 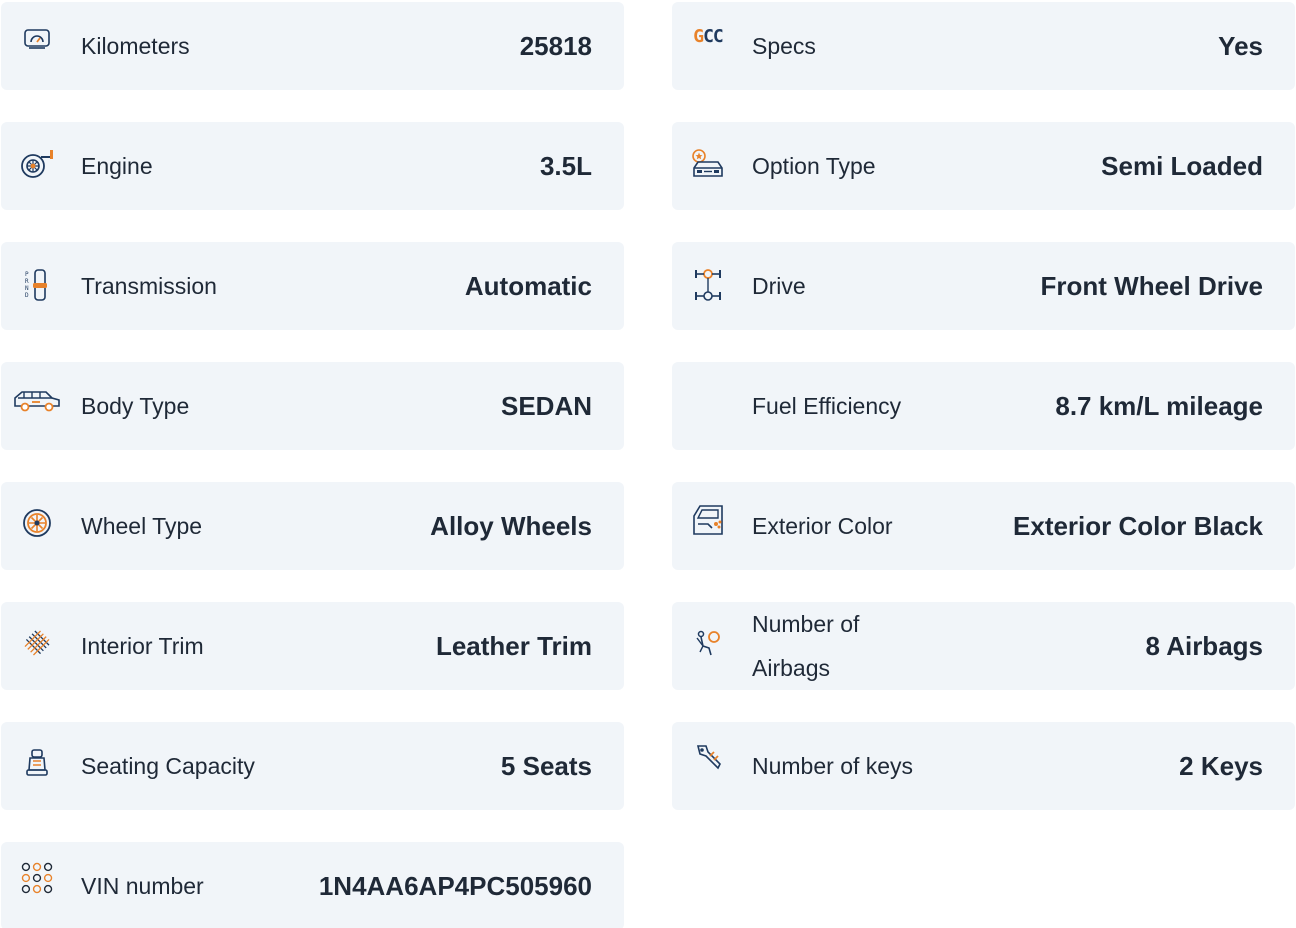 I want to click on spec-label: Fuel Efficiency, so click(x=827, y=406).